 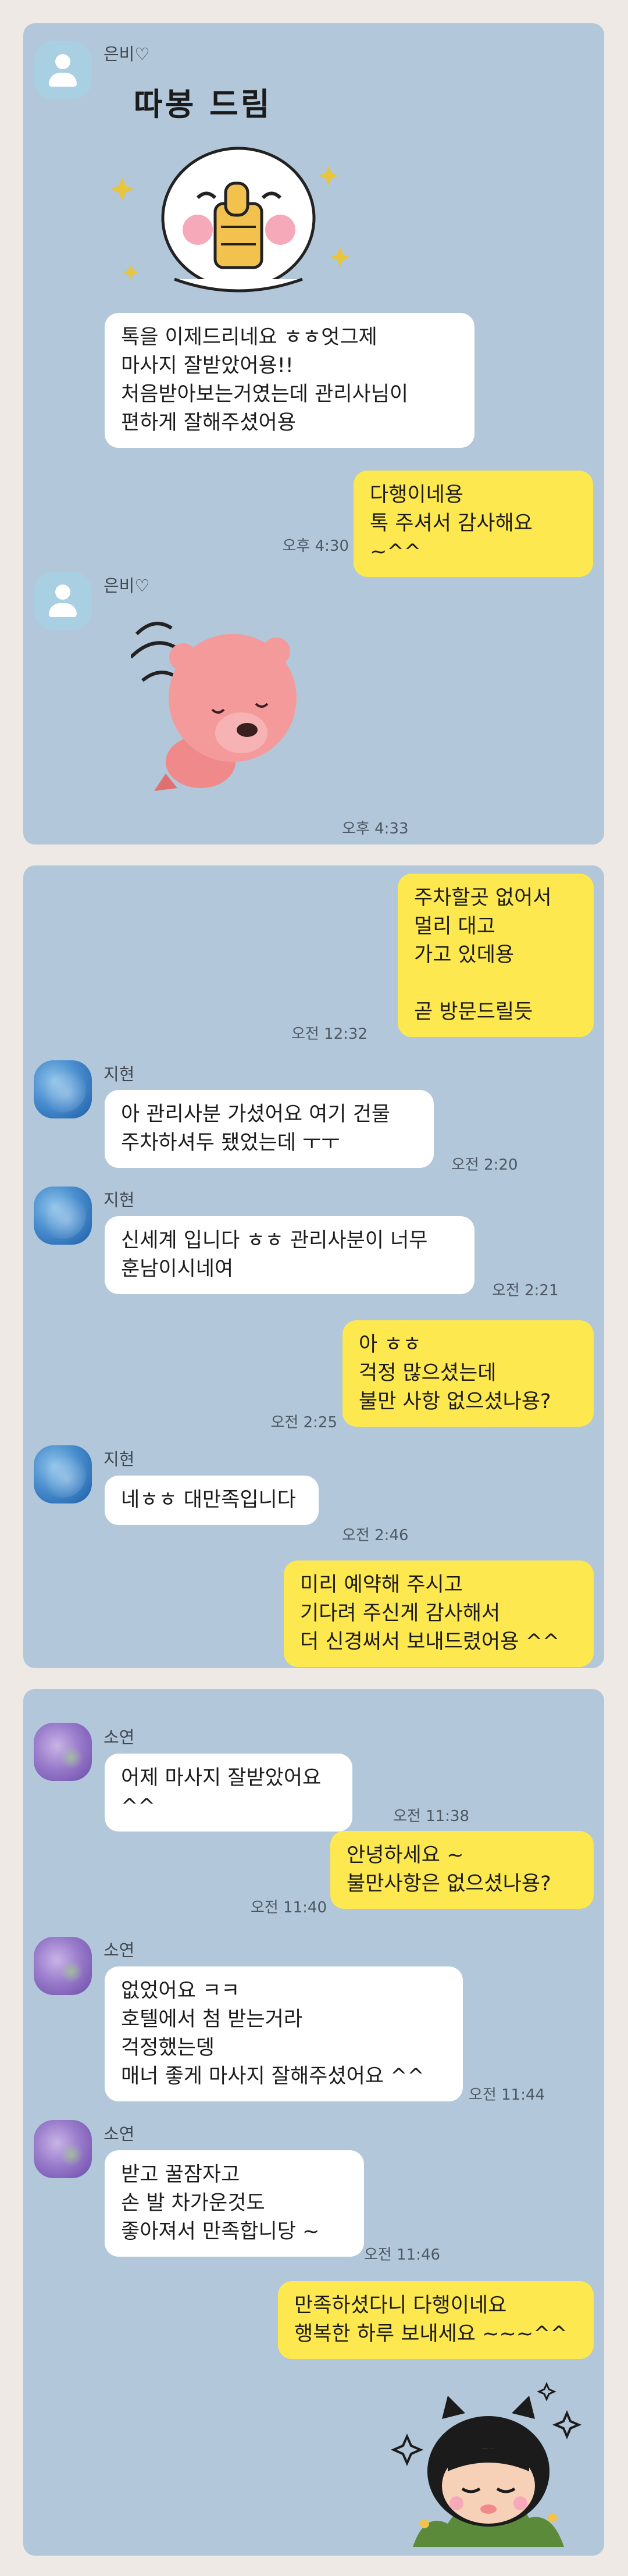 I want to click on message-time: 오전 2:20, so click(x=484, y=1165).